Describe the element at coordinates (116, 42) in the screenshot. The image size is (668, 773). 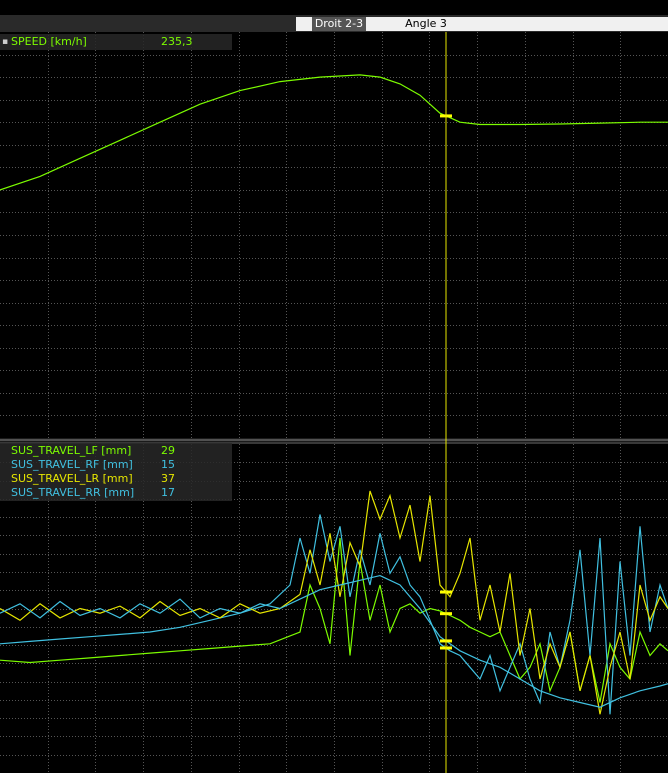
I see `speed-legend: ▪ SPEED [km/h] 235,3` at that location.